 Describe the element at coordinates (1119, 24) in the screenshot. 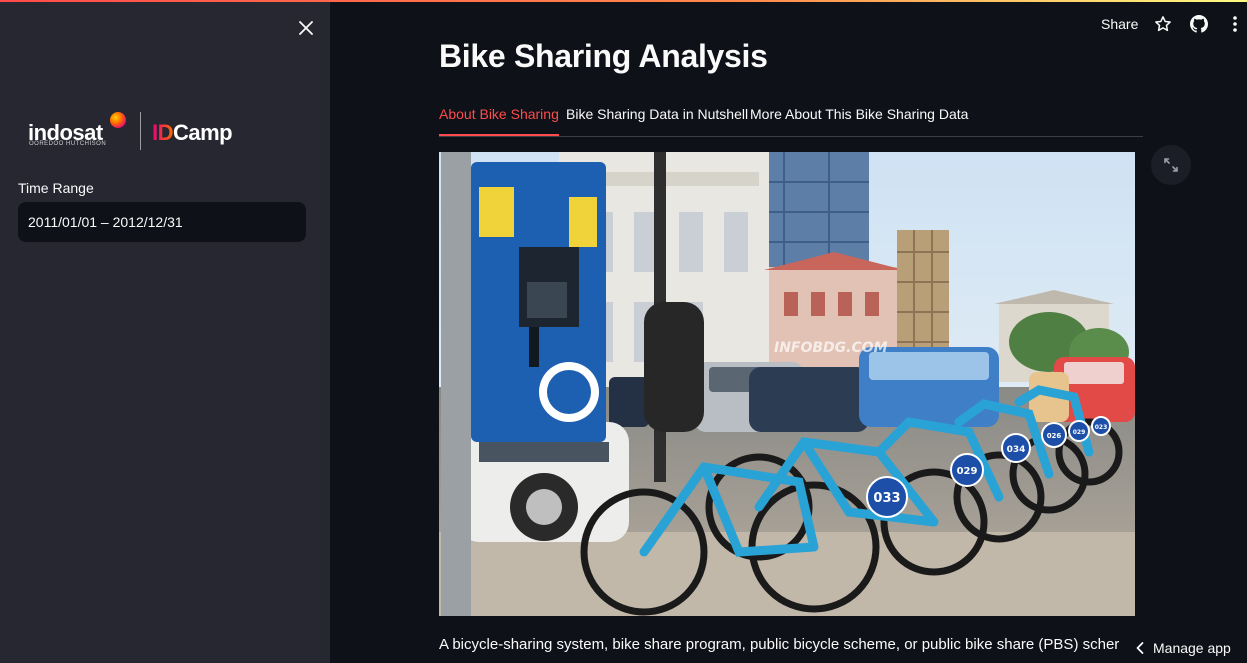

I see `share-button: Share` at that location.